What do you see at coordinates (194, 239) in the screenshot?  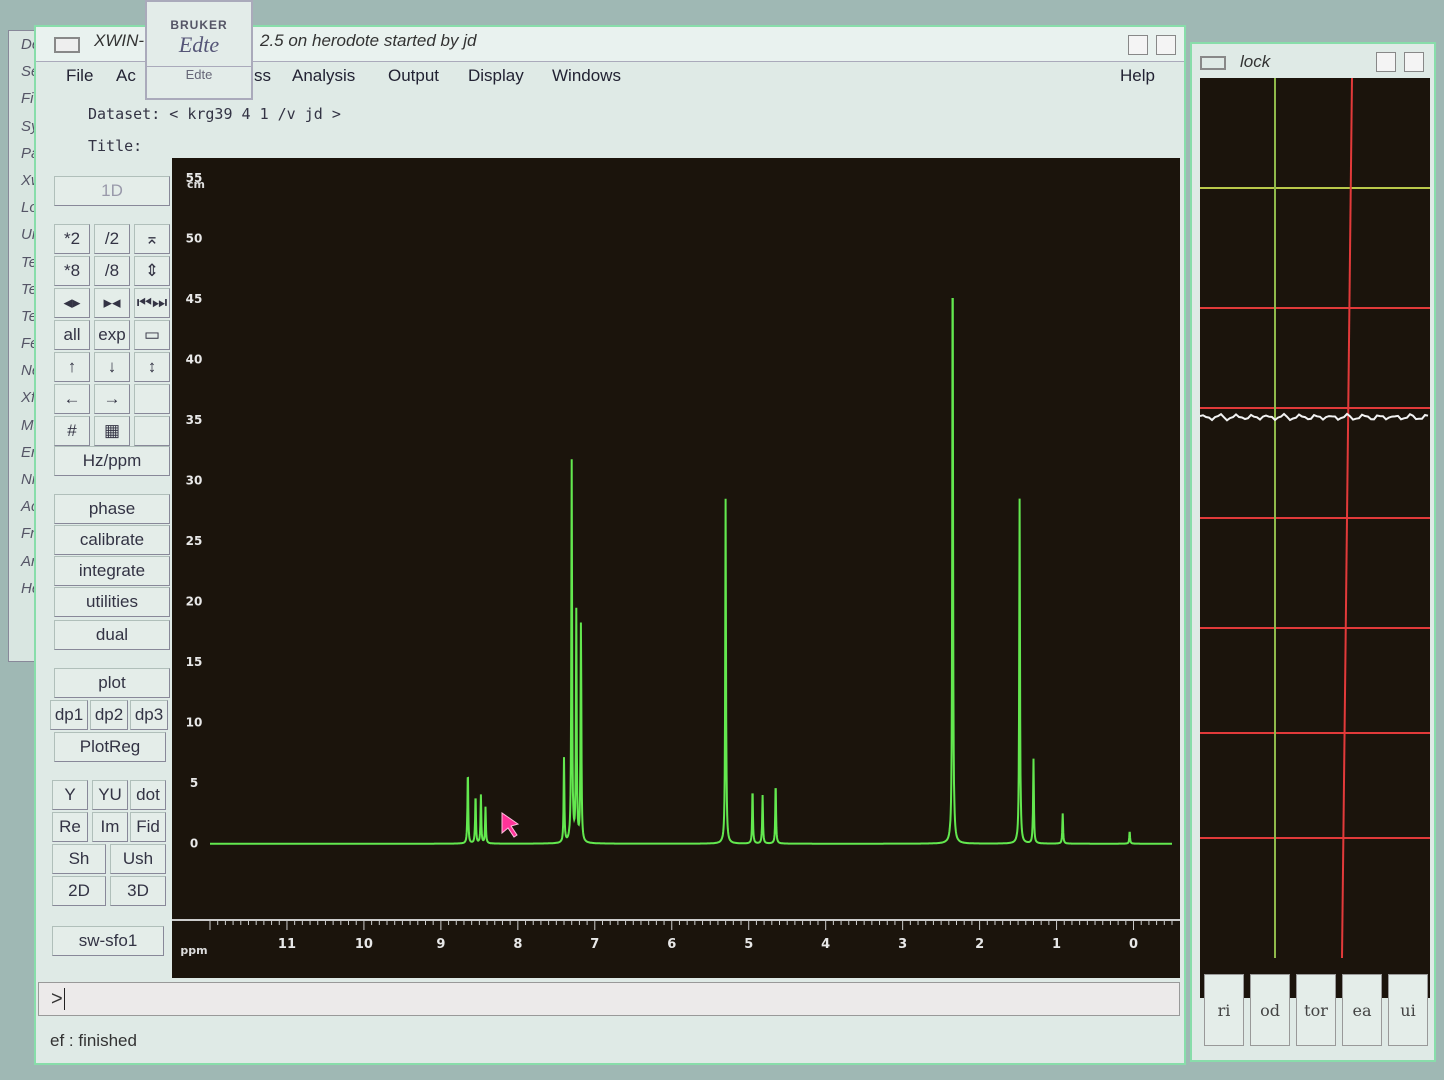 I see `y-tick-label: 50` at bounding box center [194, 239].